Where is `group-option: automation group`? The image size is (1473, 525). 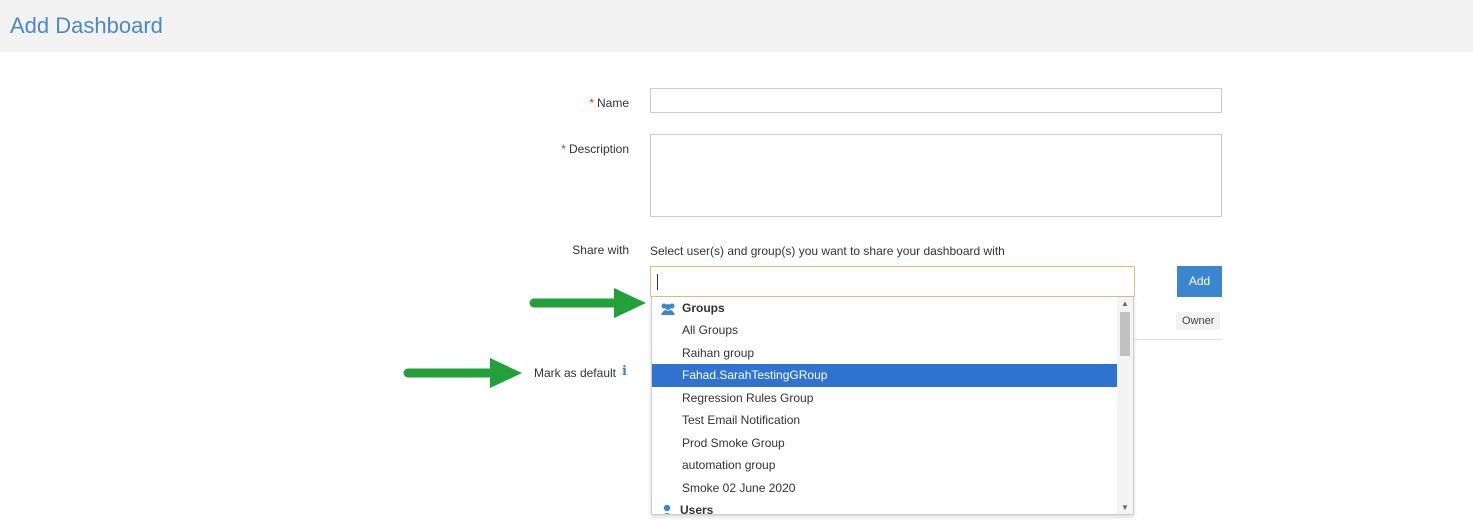
group-option: automation group is located at coordinates (885, 465).